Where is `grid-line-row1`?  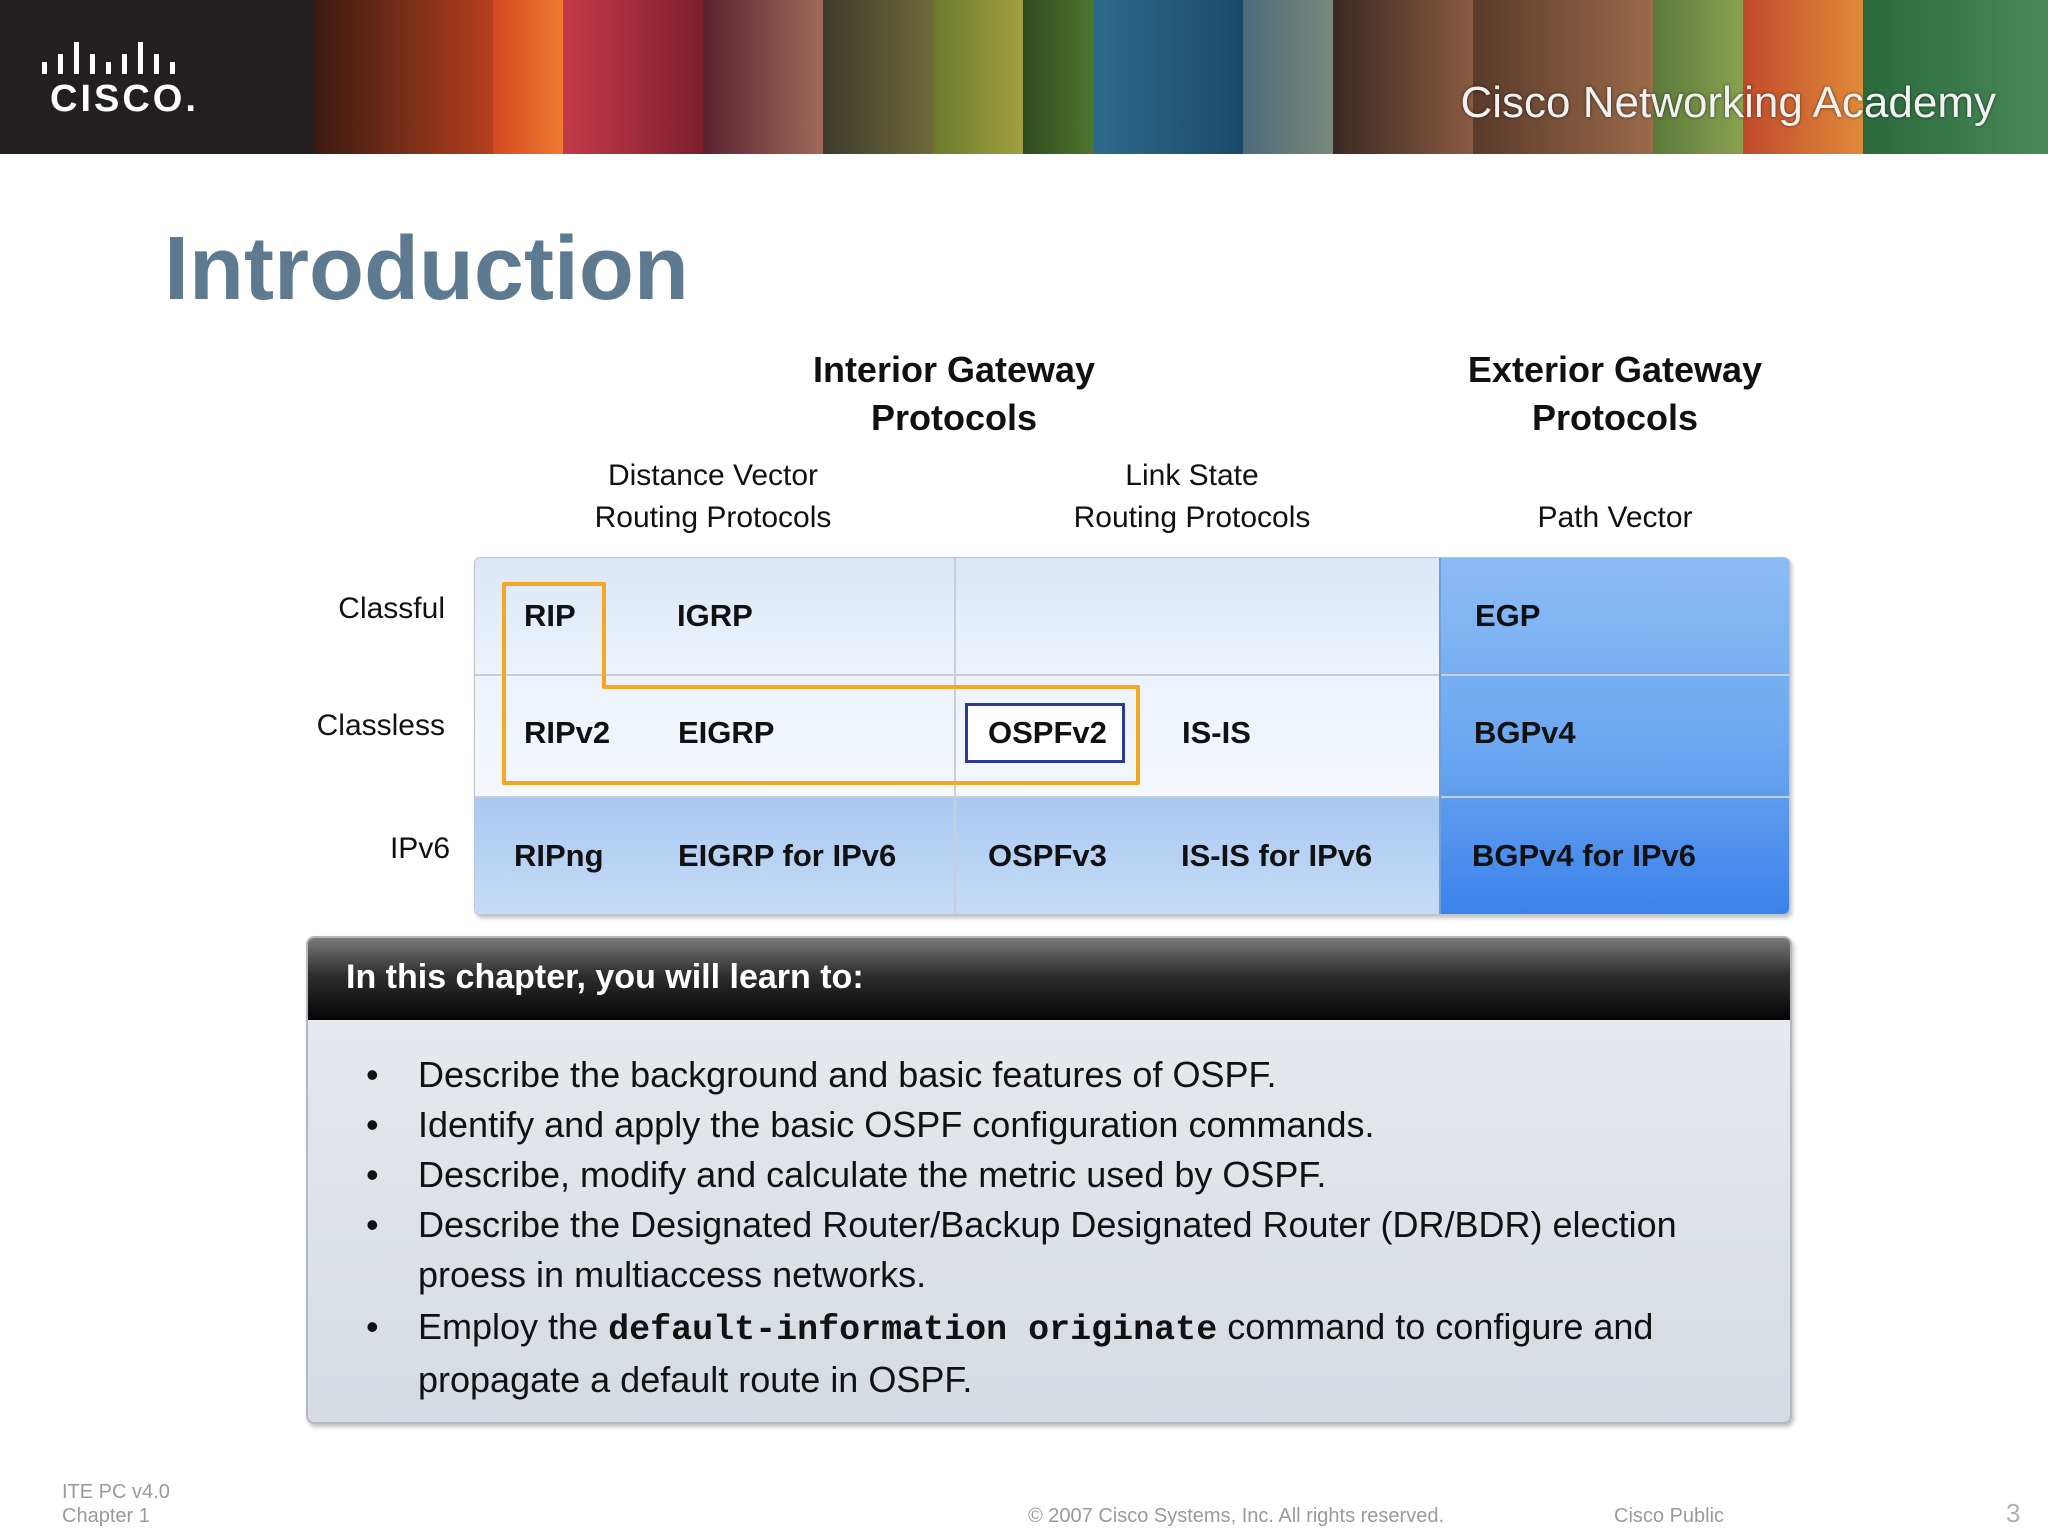
grid-line-row1 is located at coordinates (1132, 675).